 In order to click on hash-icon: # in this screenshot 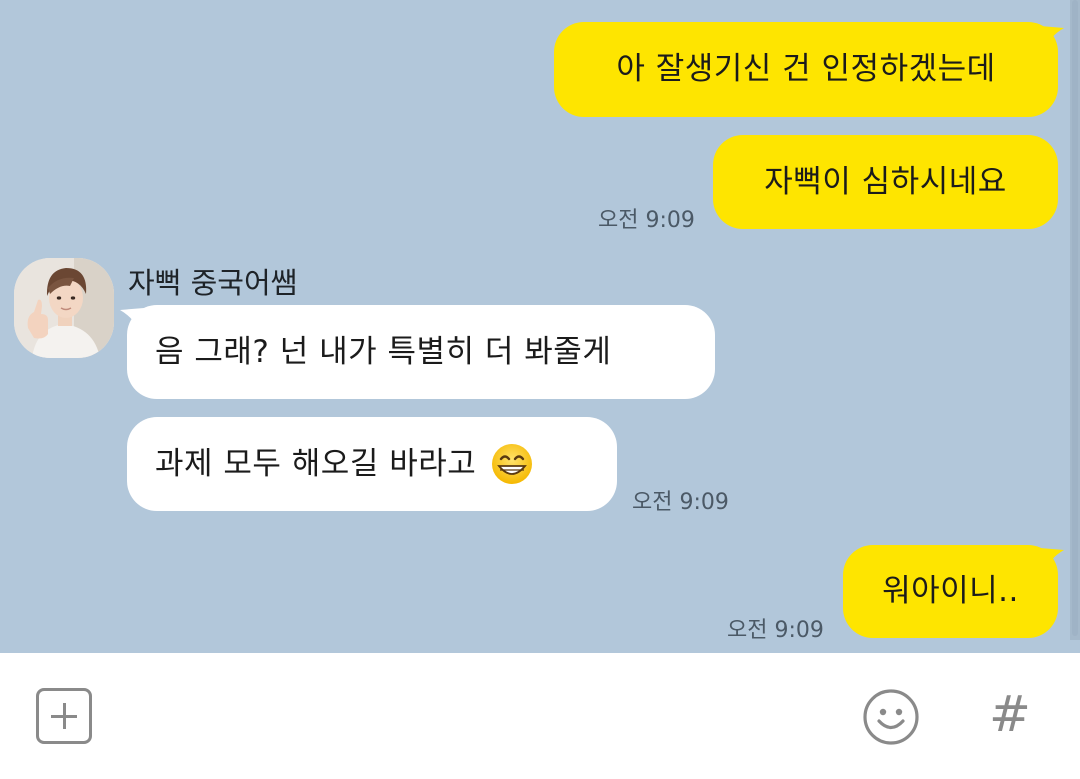, I will do `click(1010, 714)`.